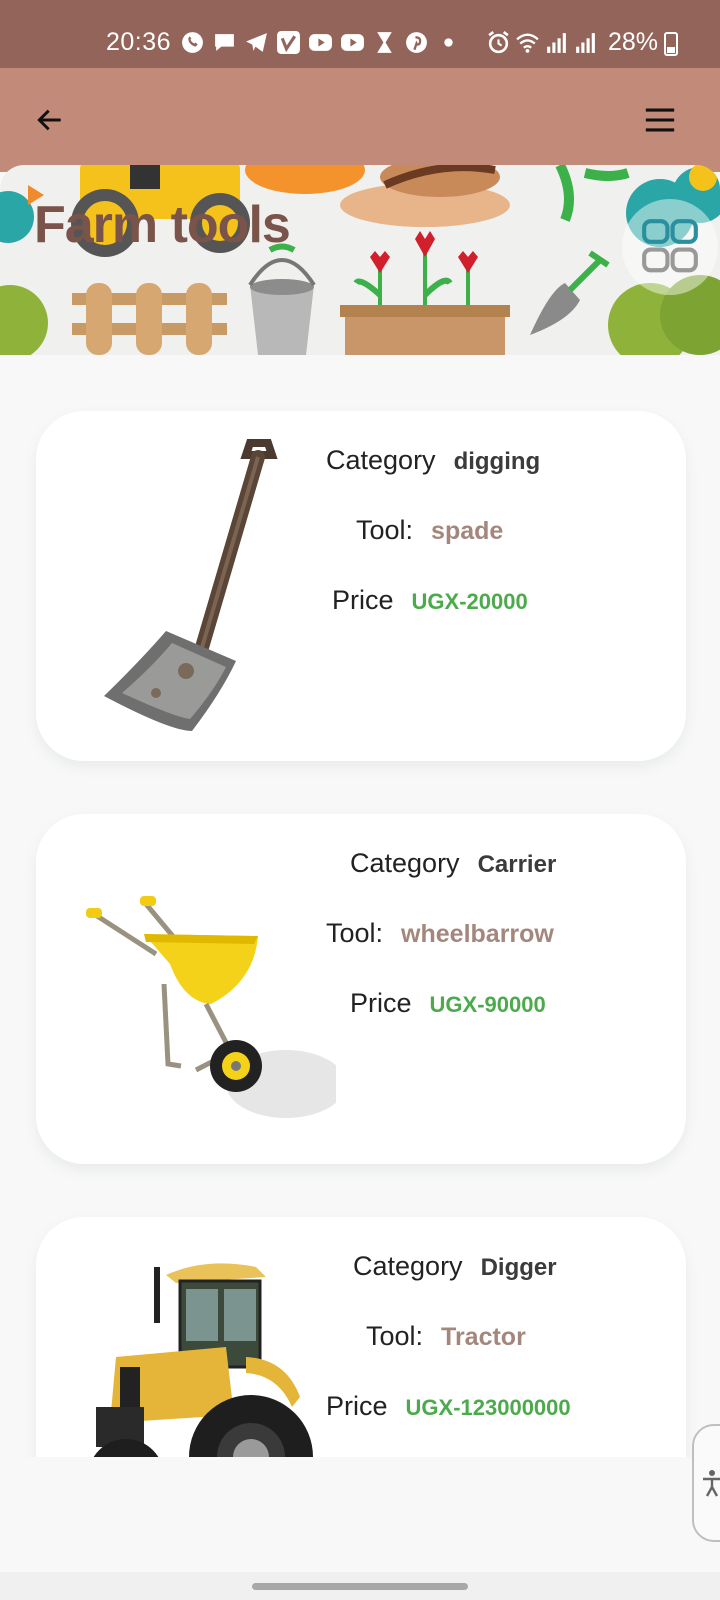 The image size is (720, 1600). What do you see at coordinates (203, 1360) in the screenshot?
I see `tractor-image` at bounding box center [203, 1360].